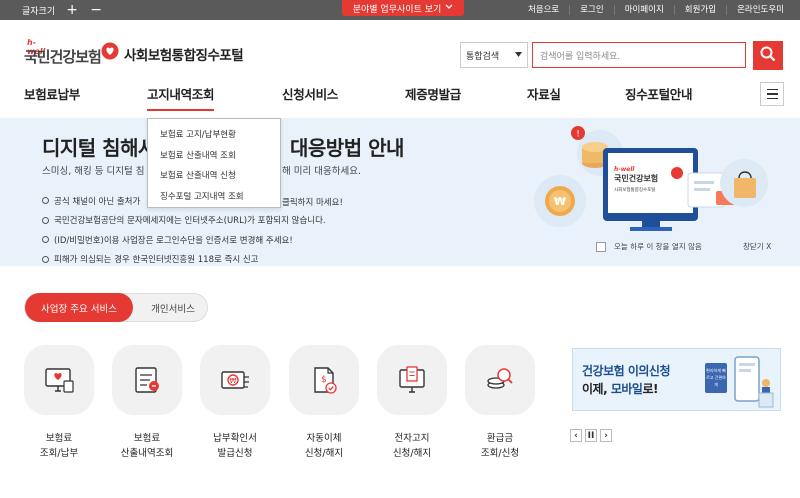 This screenshot has width=800, height=498. I want to click on font-size-decrease-button: −, so click(96, 10).